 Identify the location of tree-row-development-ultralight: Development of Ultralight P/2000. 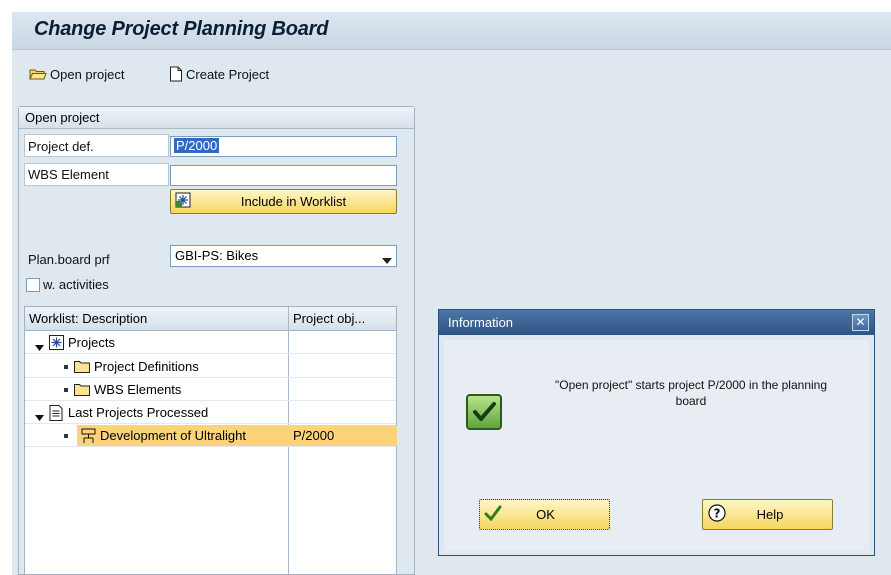
(211, 436).